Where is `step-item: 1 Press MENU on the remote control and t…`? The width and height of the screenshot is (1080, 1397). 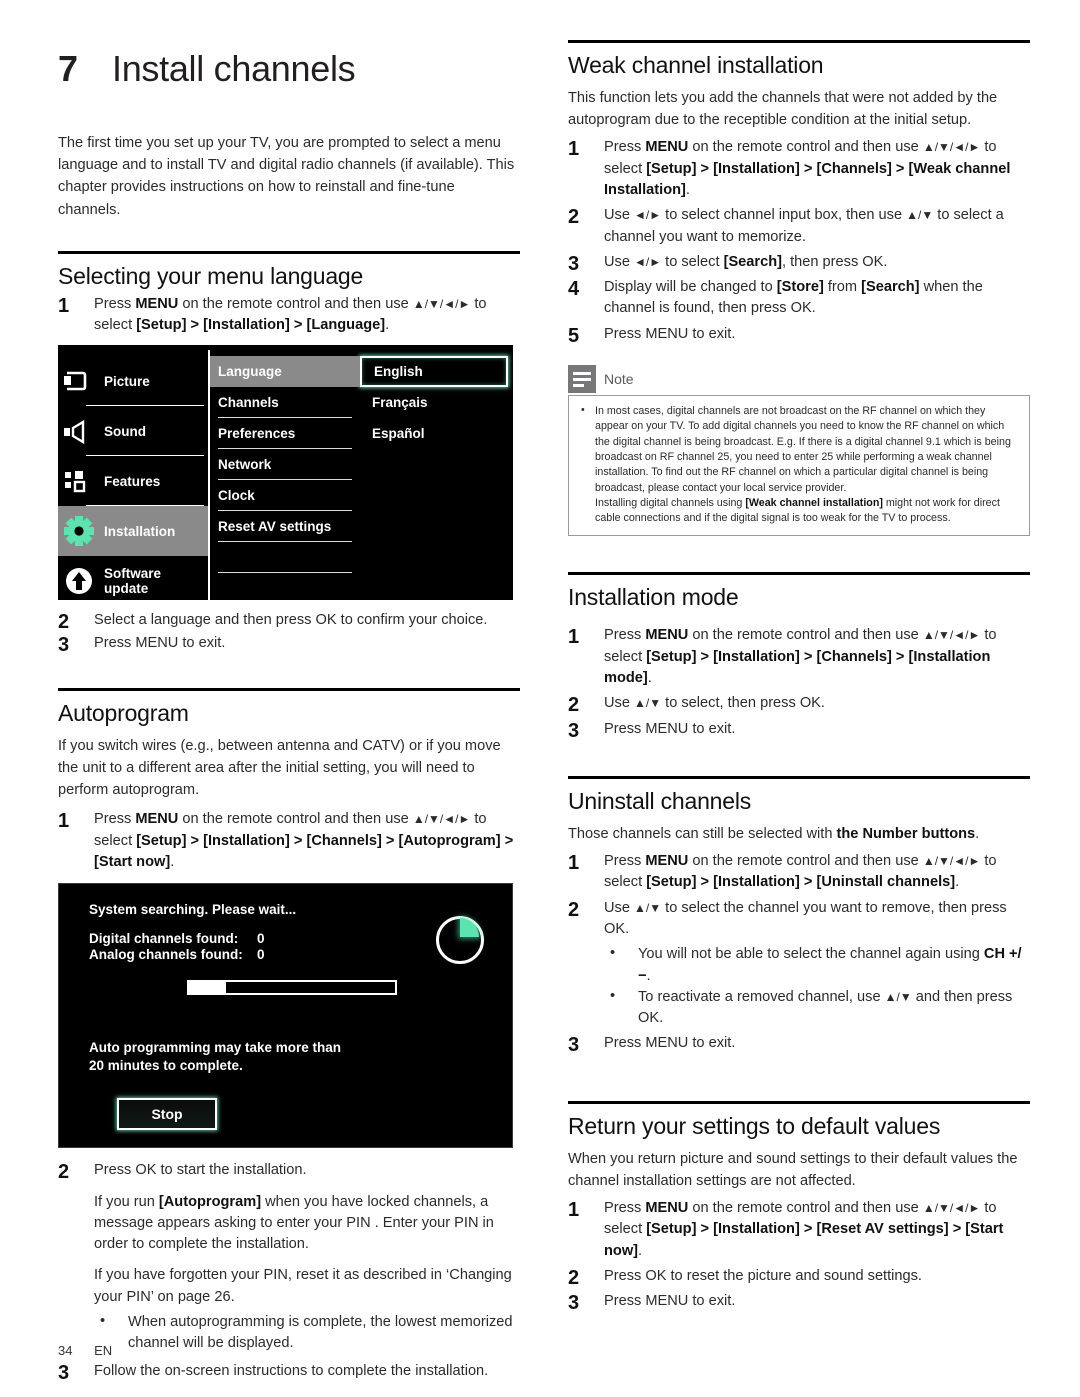 step-item: 1 Press MENU on the remote control and t… is located at coordinates (799, 657).